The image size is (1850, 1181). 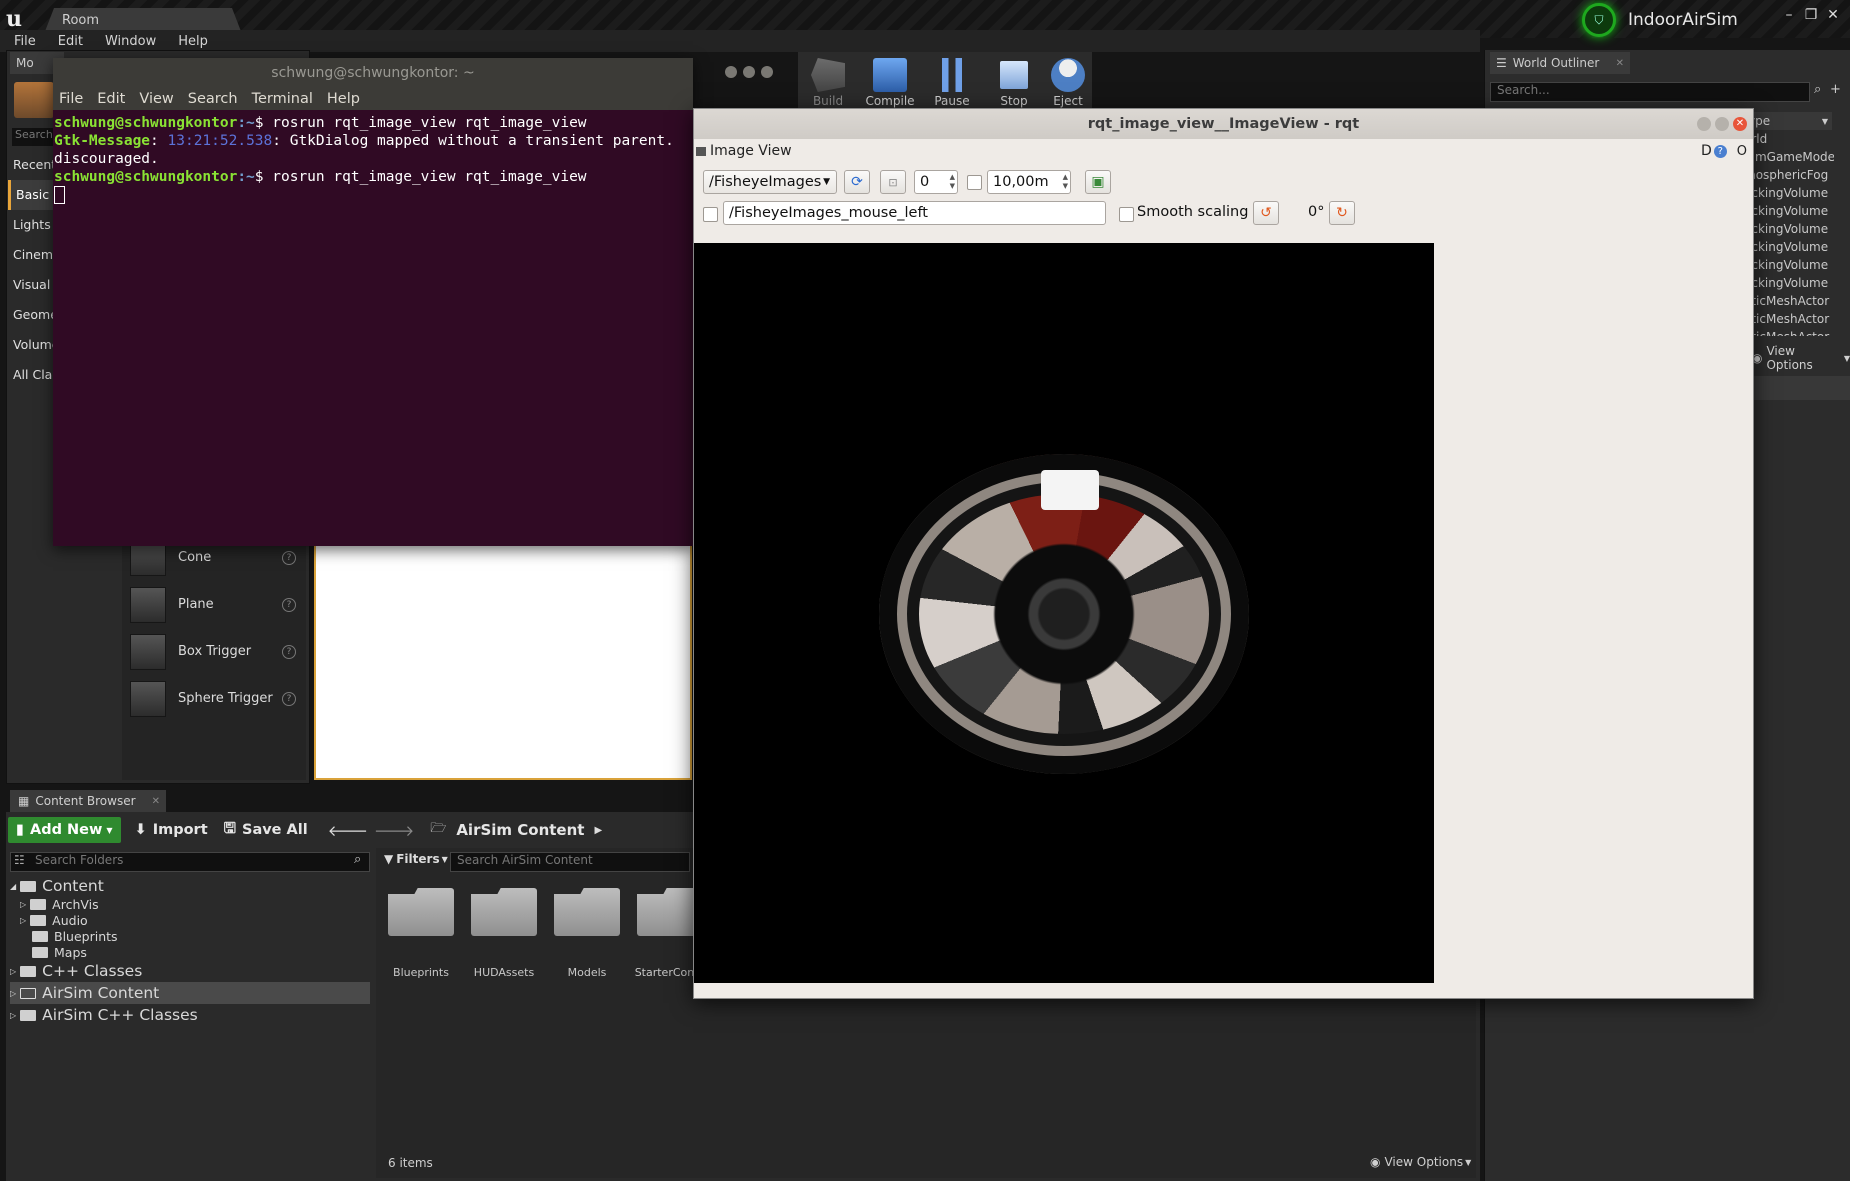 I want to click on topic-combobox: /FisheyeImages ▼, so click(x=770, y=182).